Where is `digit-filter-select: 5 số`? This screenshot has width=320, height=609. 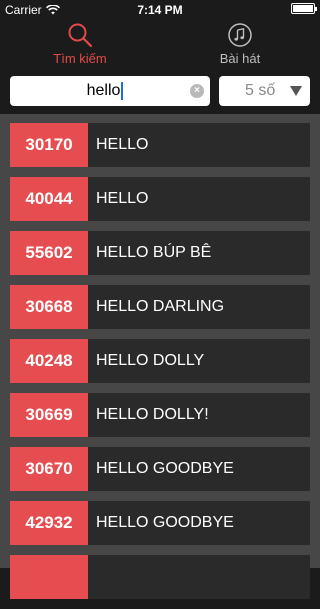 digit-filter-select: 5 số is located at coordinates (264, 91).